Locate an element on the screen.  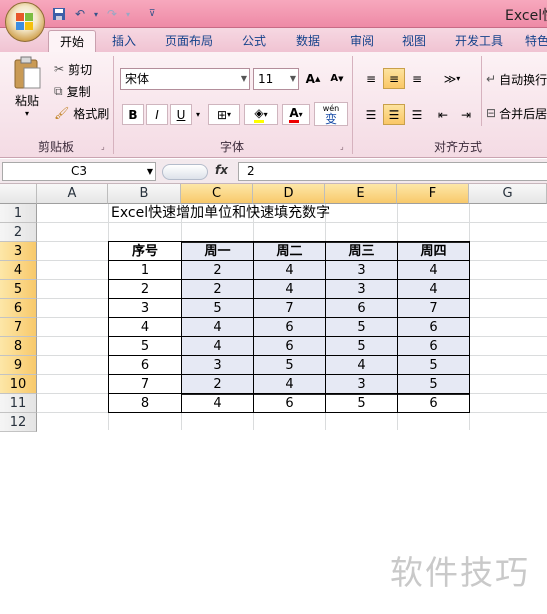
column-header-d: D is located at coordinates (289, 194).